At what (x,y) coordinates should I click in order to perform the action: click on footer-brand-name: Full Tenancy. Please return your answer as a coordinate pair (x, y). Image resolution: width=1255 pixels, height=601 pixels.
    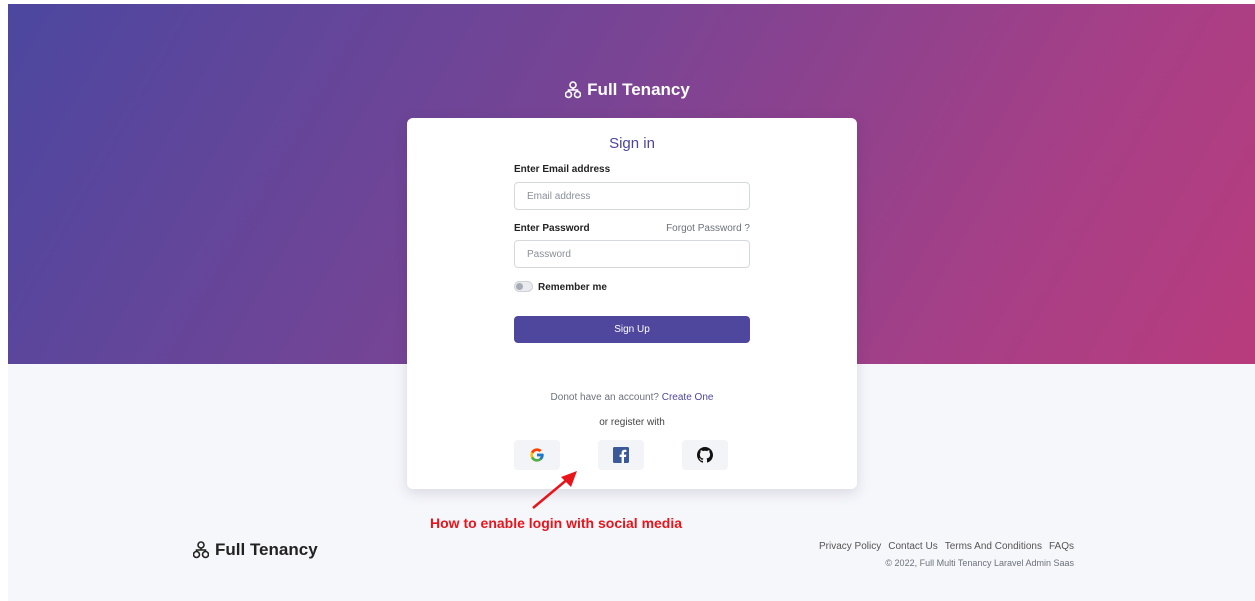
    Looking at the image, I should click on (266, 549).